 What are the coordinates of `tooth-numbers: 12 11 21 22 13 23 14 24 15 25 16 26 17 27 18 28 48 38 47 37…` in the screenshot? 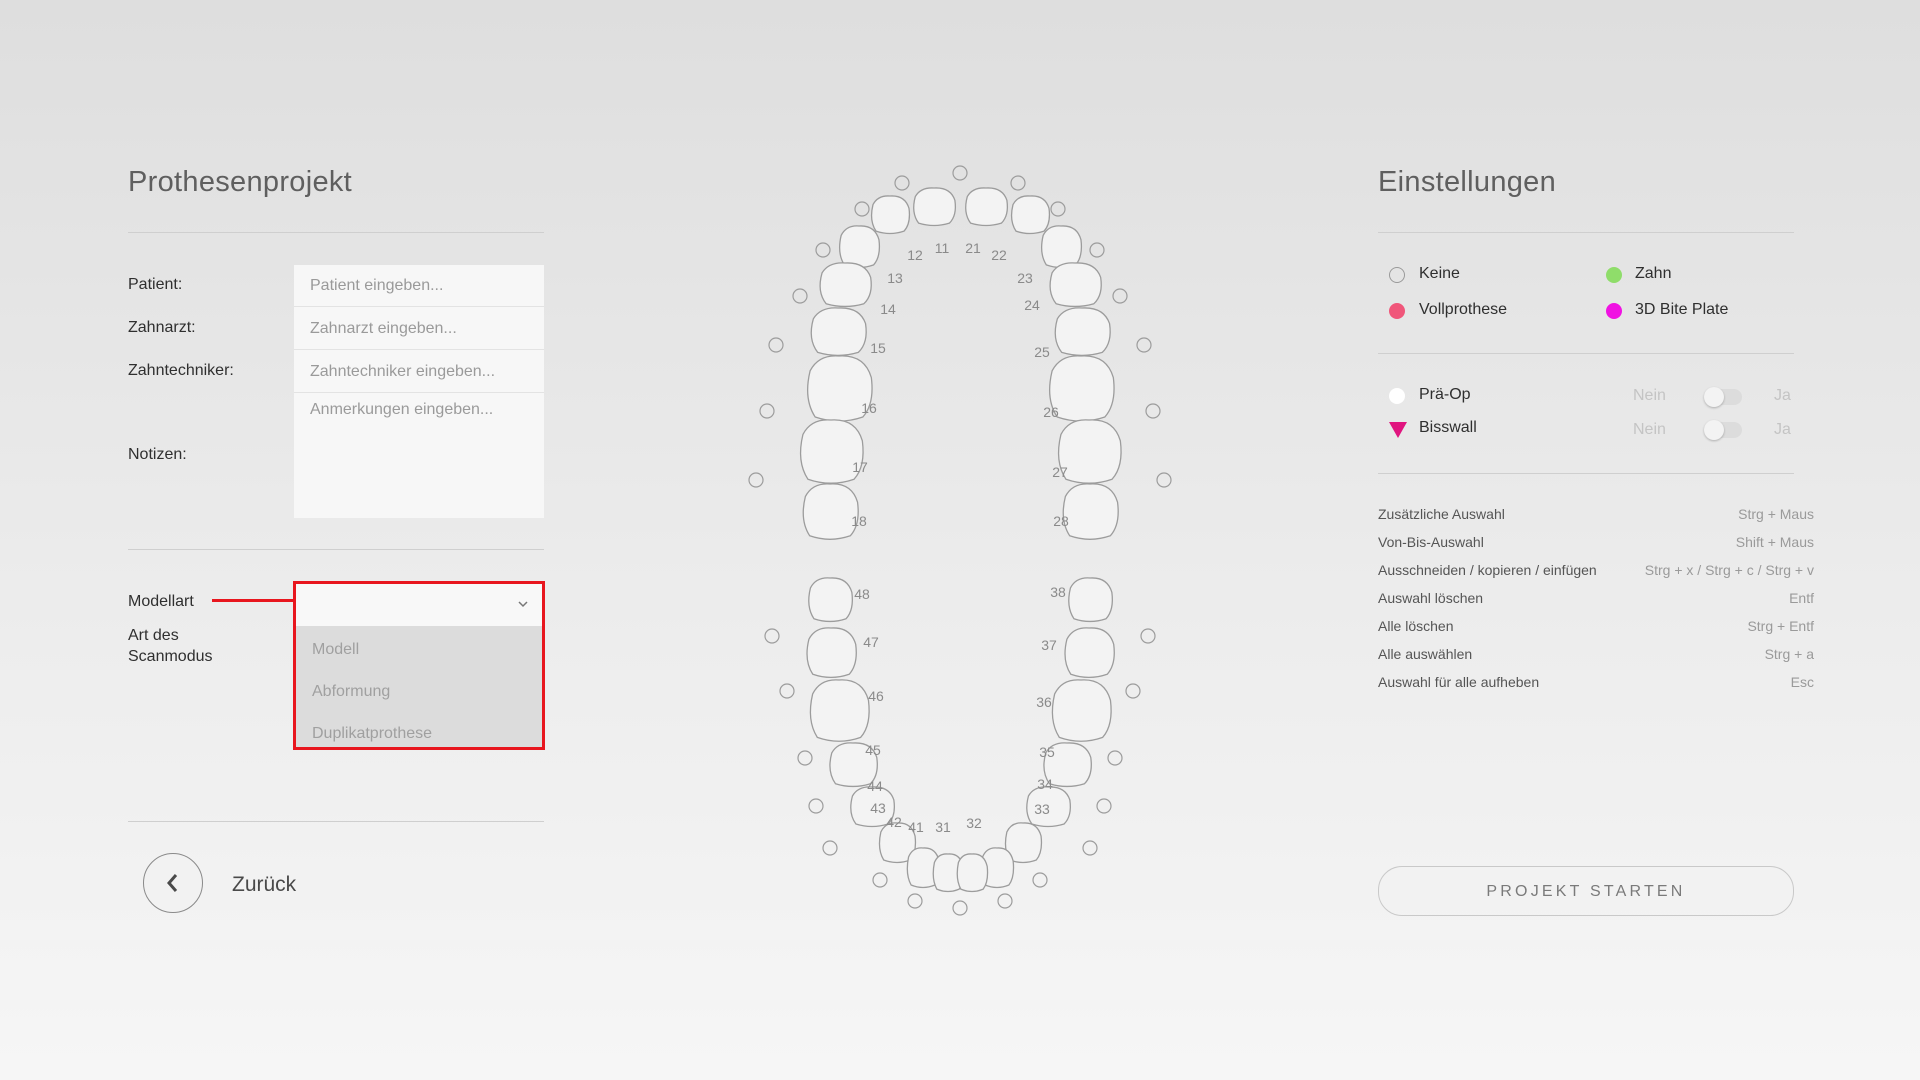 It's located at (960, 537).